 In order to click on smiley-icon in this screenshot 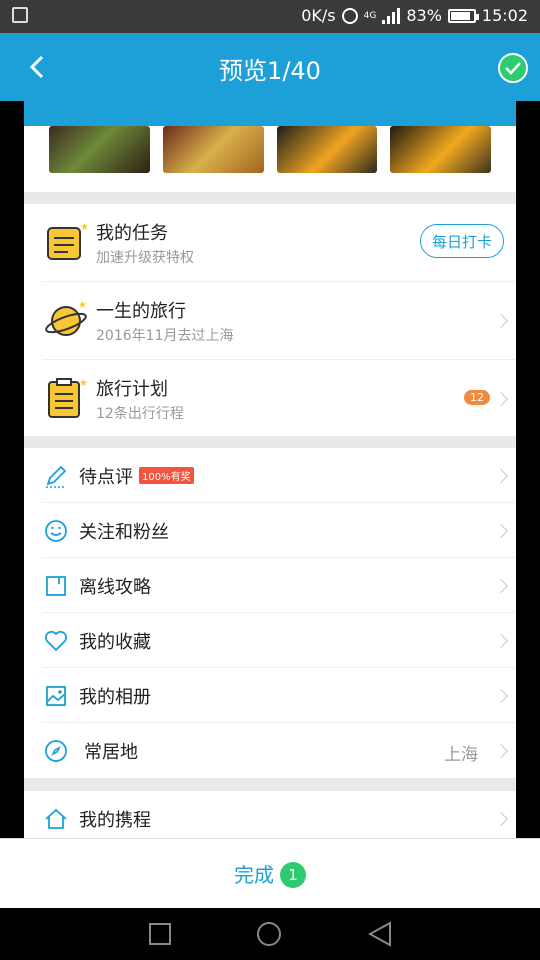, I will do `click(56, 531)`.